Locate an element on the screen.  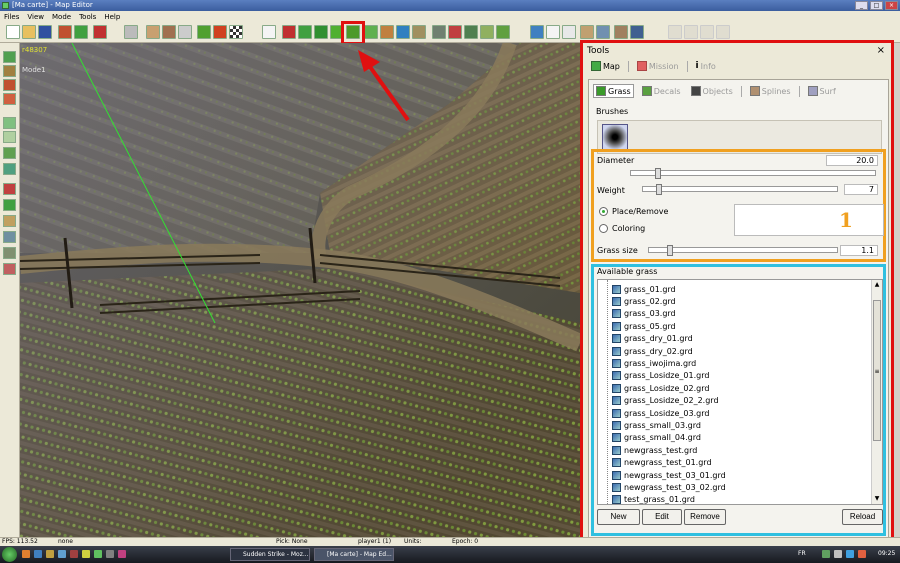
eraser-icon is located at coordinates (153, 32).